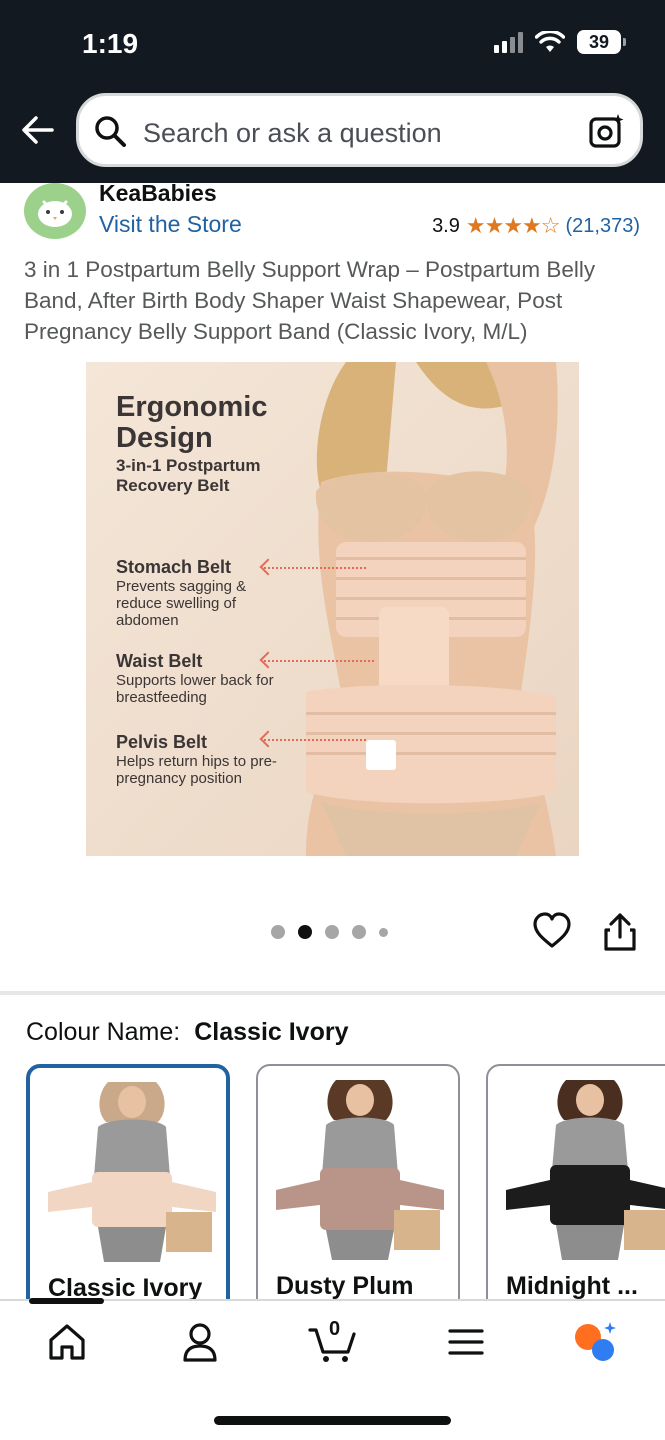  I want to click on home-indicator, so click(332, 1420).